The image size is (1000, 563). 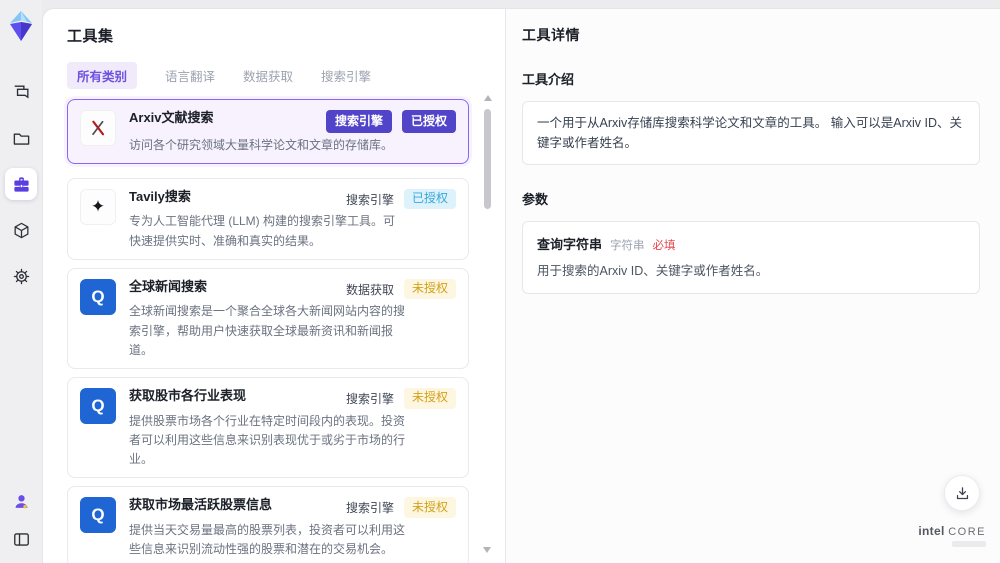 What do you see at coordinates (268, 75) in the screenshot?
I see `tab-data-fetch: 数据获取` at bounding box center [268, 75].